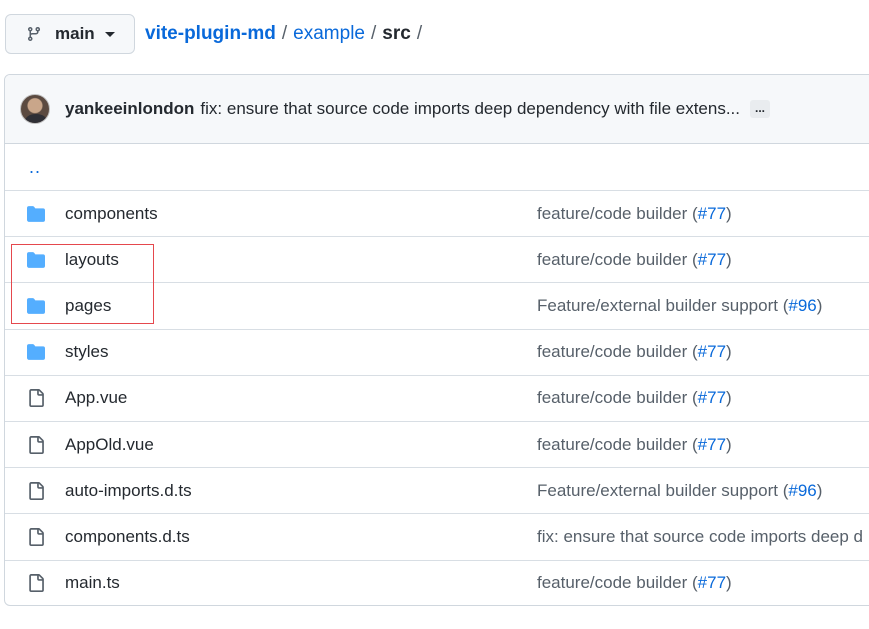 This screenshot has height=629, width=869. I want to click on breadcrumb-repo-link: vite-plugin-md, so click(210, 34).